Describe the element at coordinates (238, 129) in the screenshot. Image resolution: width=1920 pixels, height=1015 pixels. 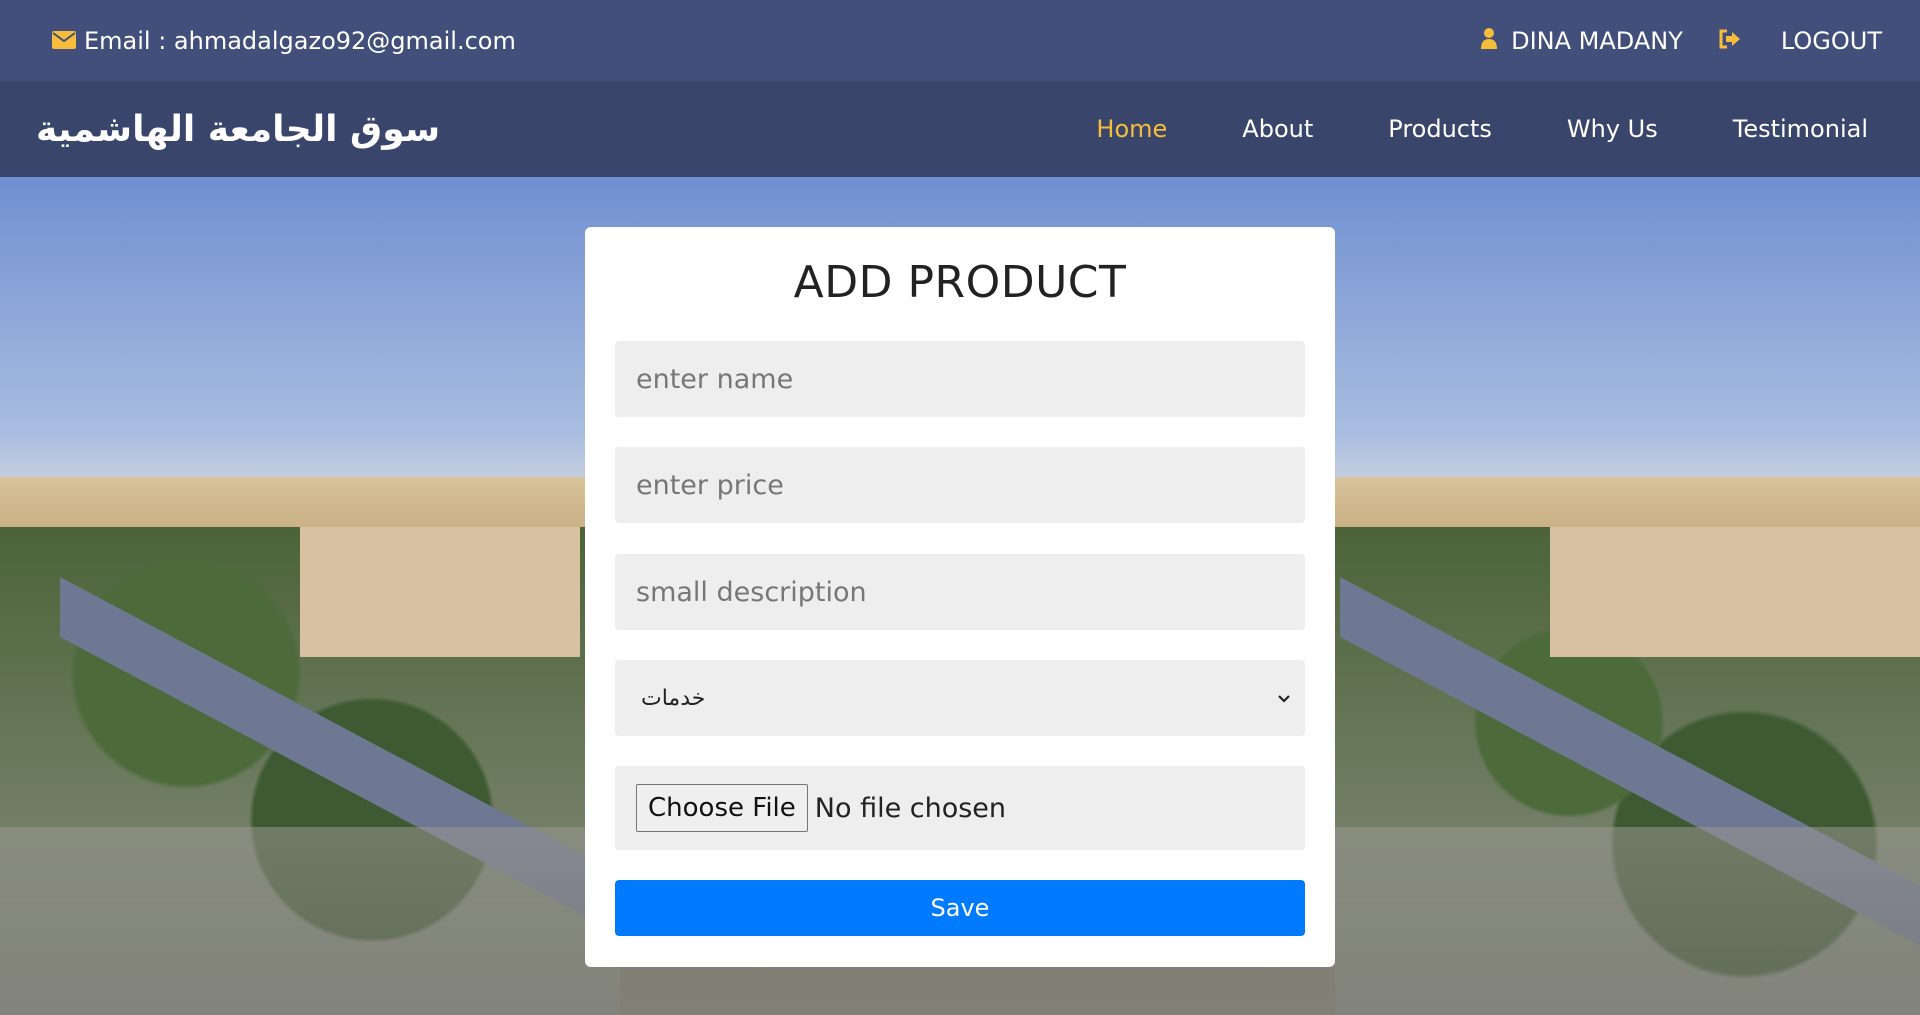
I see `brand-logo-text: سوق الجامعة الهاشمية` at that location.